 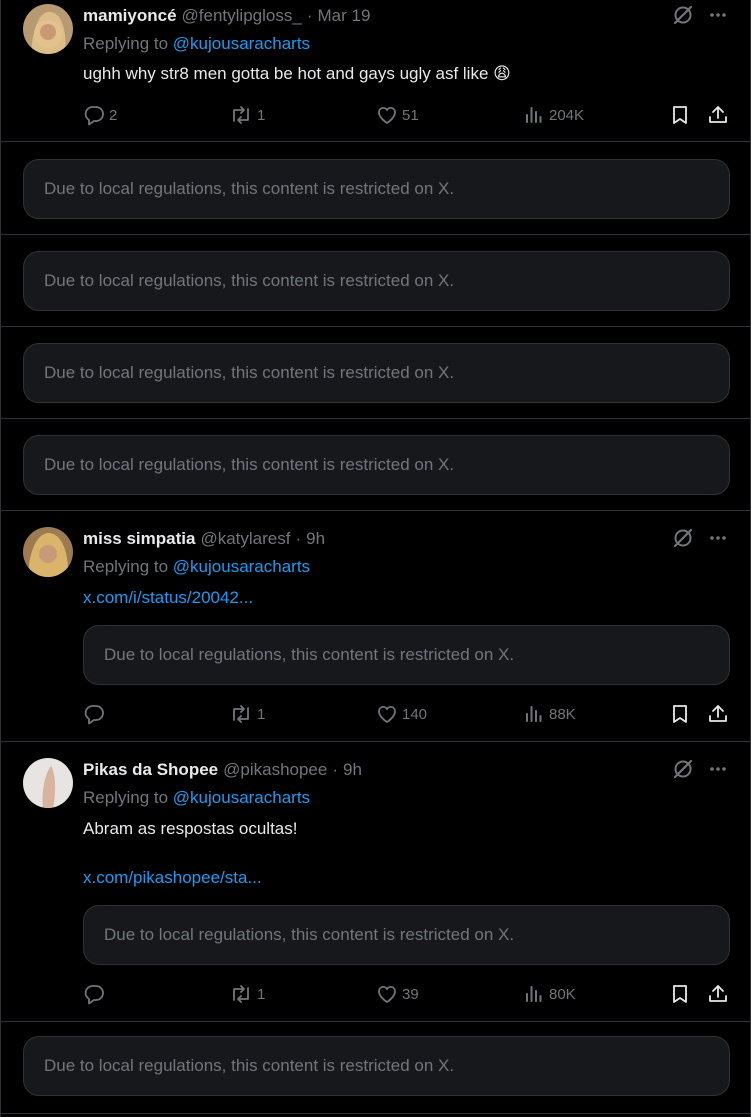 What do you see at coordinates (549, 714) in the screenshot?
I see `views-button: 88K` at bounding box center [549, 714].